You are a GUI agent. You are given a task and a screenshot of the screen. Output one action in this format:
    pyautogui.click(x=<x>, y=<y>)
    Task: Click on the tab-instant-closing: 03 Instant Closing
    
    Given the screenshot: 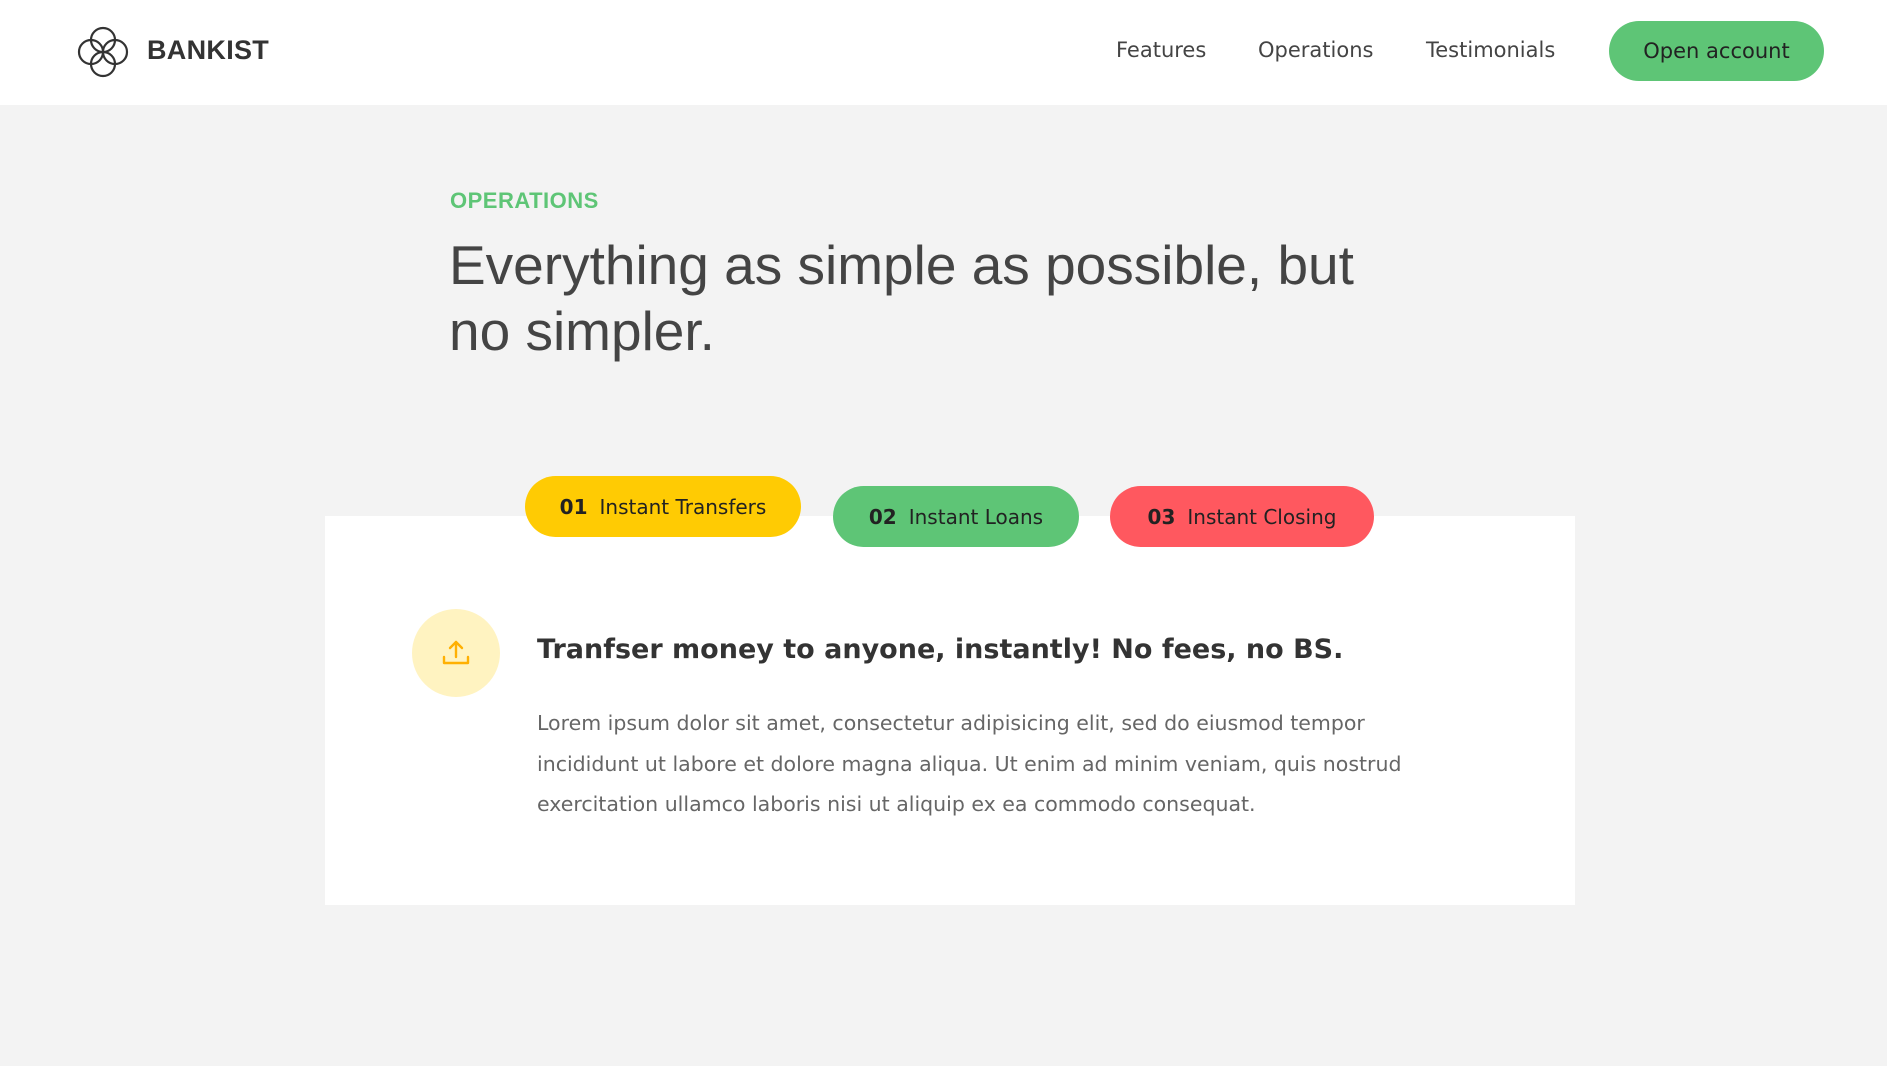 What is the action you would take?
    pyautogui.click(x=1242, y=516)
    